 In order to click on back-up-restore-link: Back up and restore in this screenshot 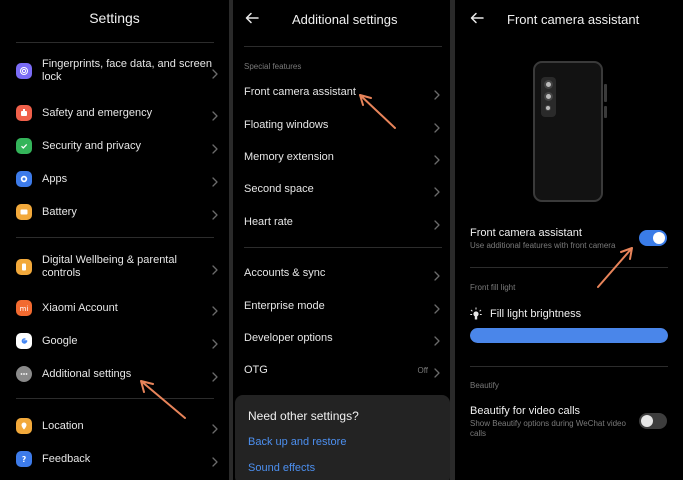, I will do `click(297, 442)`.